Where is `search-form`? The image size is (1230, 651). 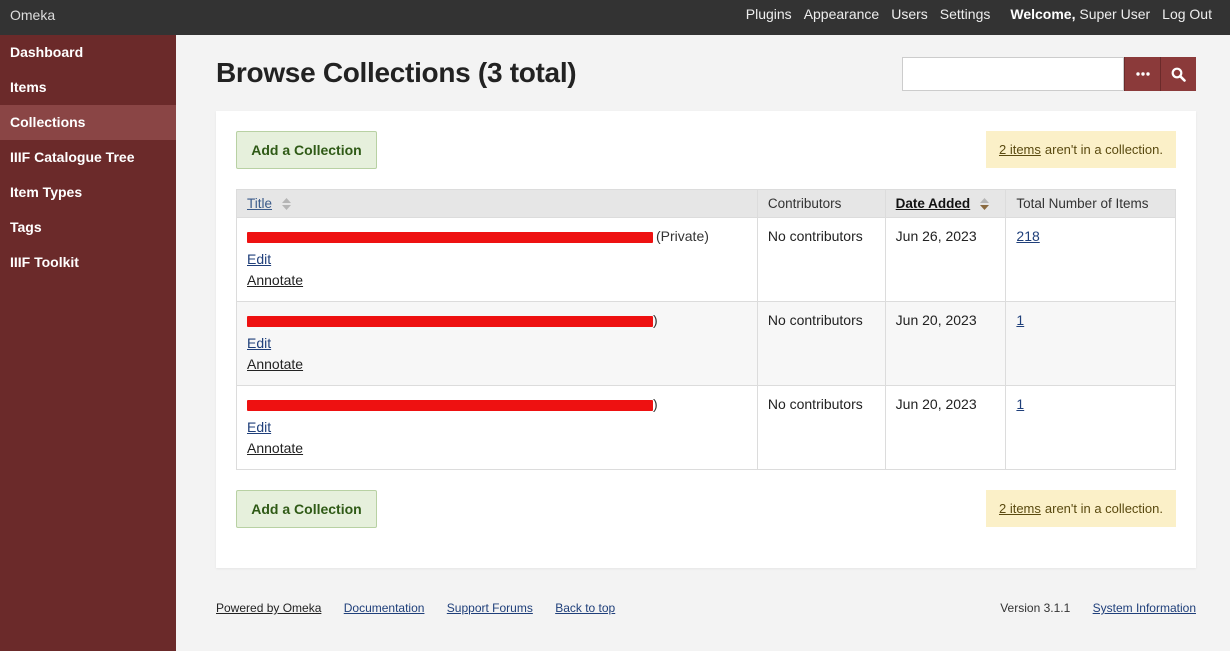 search-form is located at coordinates (1049, 74).